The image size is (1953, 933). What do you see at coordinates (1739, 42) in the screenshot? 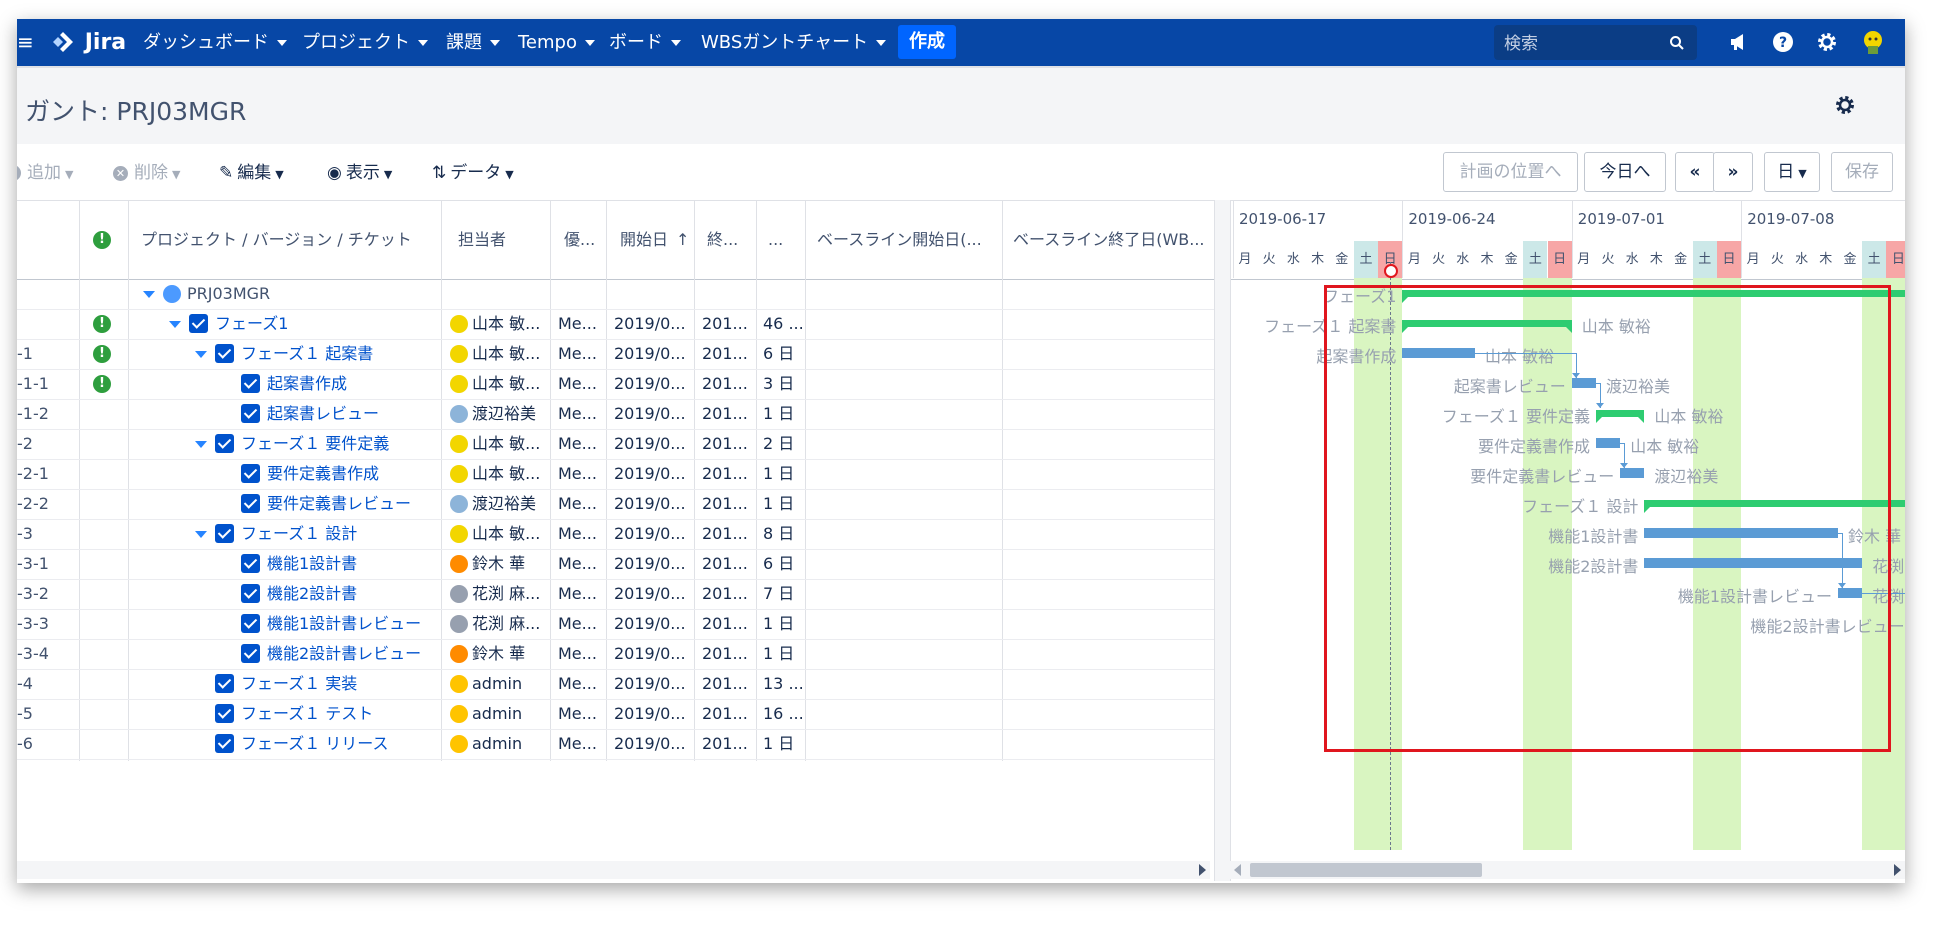
I see `megaphone-icon` at bounding box center [1739, 42].